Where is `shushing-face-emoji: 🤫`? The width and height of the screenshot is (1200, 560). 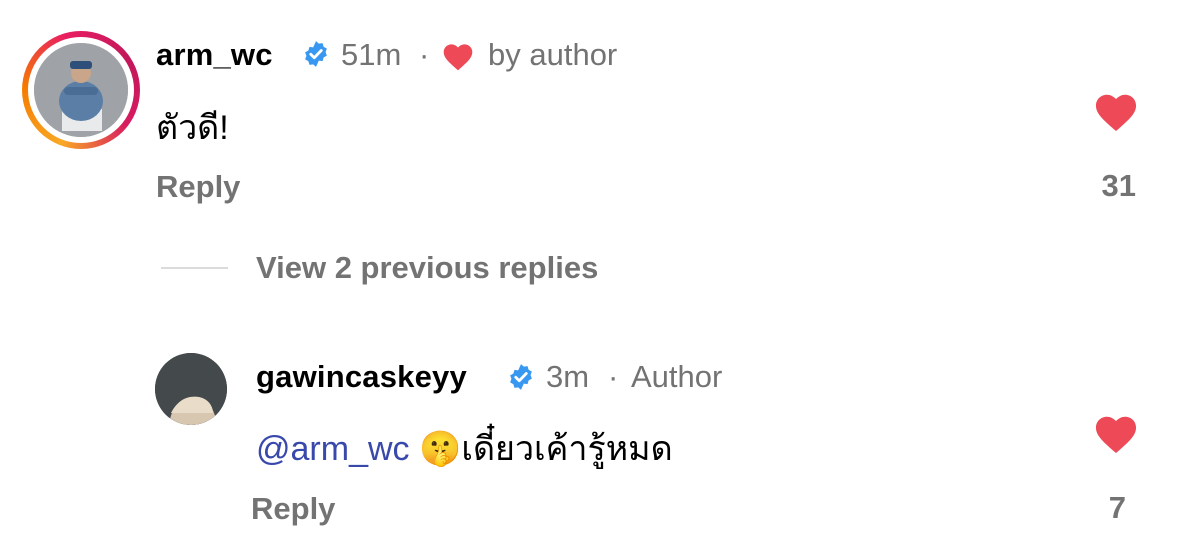 shushing-face-emoji: 🤫 is located at coordinates (440, 449).